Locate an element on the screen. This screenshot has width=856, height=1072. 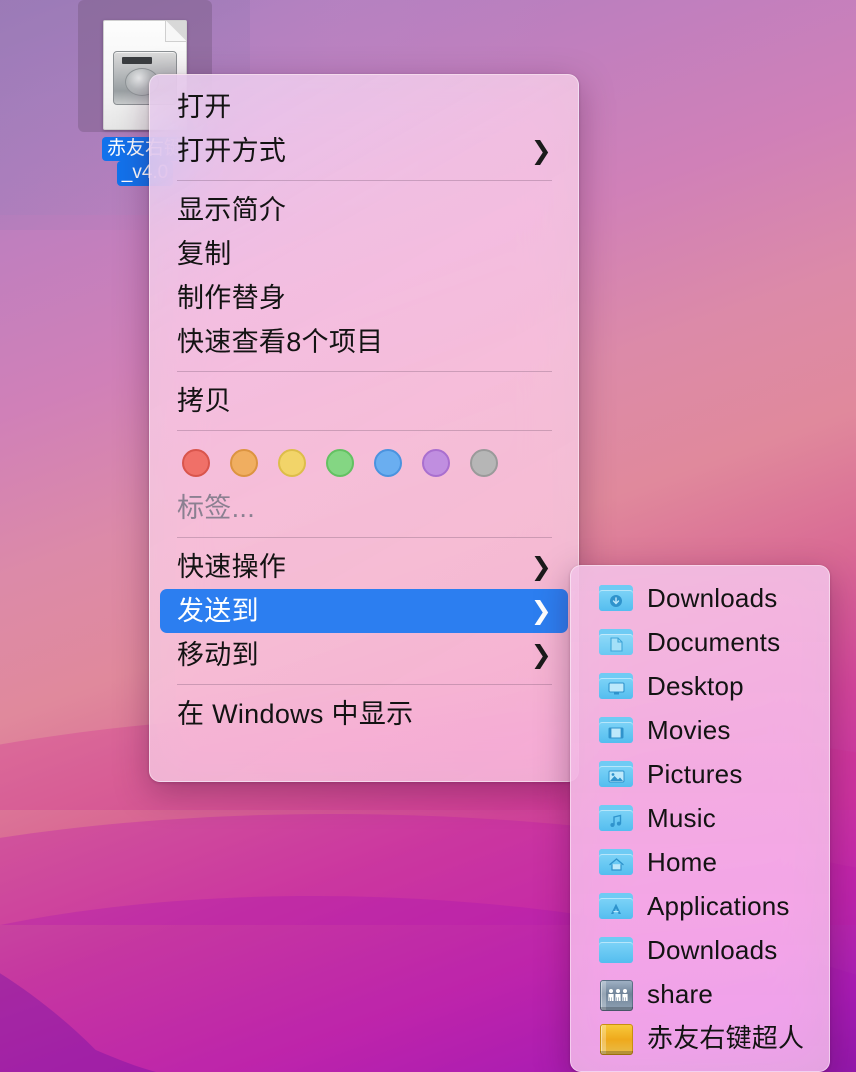
menu-item-label: 显示简介 is located at coordinates (232, 210).